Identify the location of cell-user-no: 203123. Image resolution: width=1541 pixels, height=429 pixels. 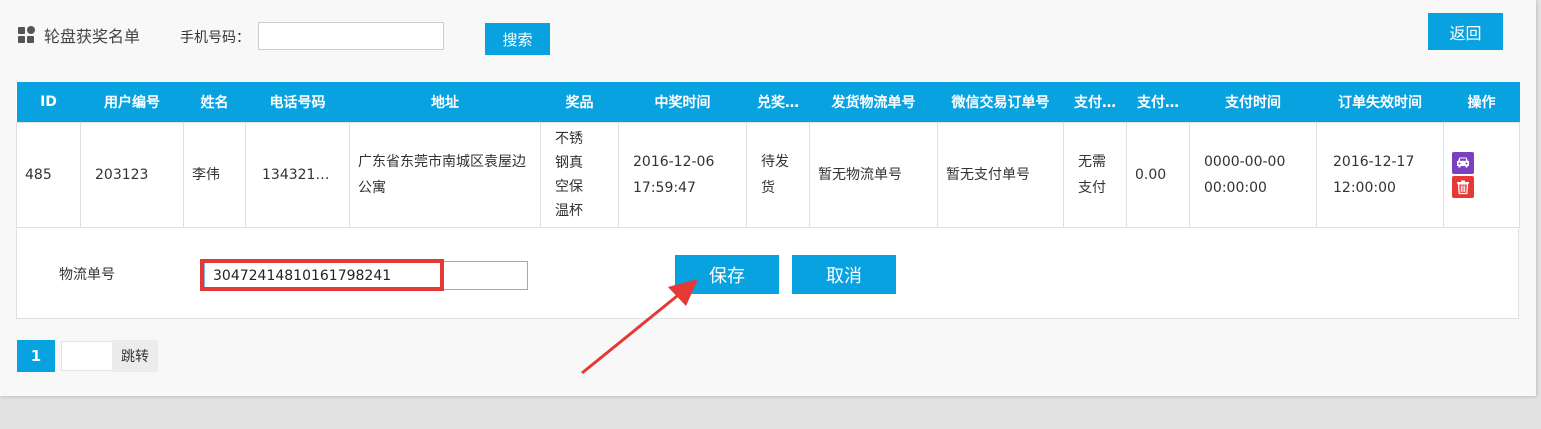
(132, 175).